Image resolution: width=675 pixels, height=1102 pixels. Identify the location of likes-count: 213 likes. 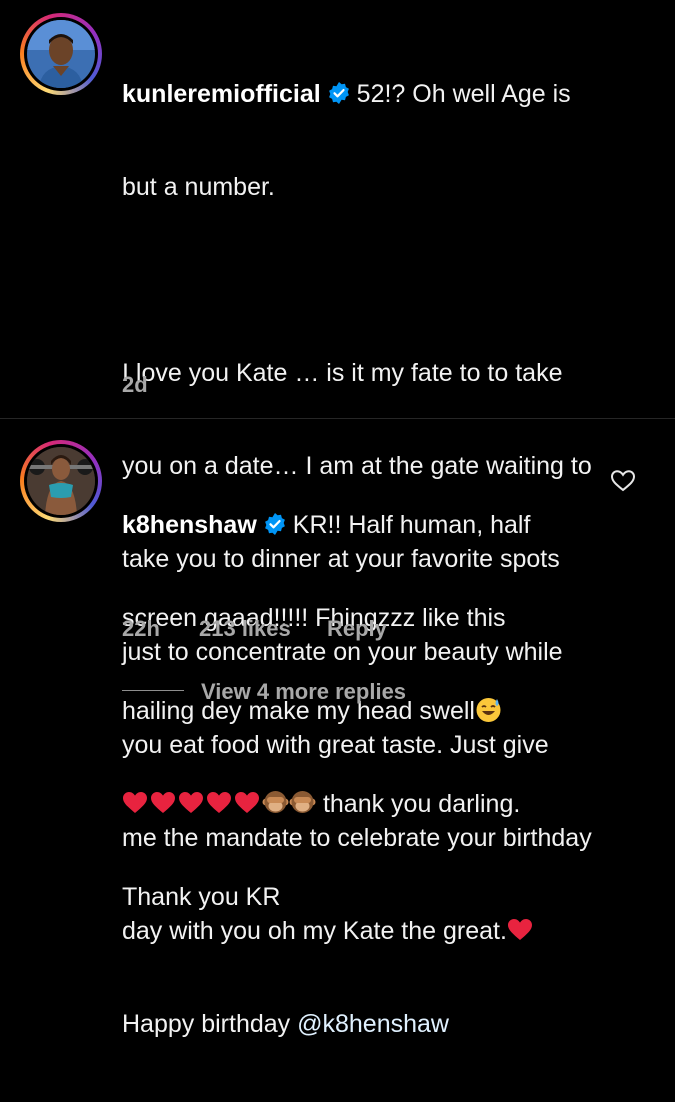
(245, 629).